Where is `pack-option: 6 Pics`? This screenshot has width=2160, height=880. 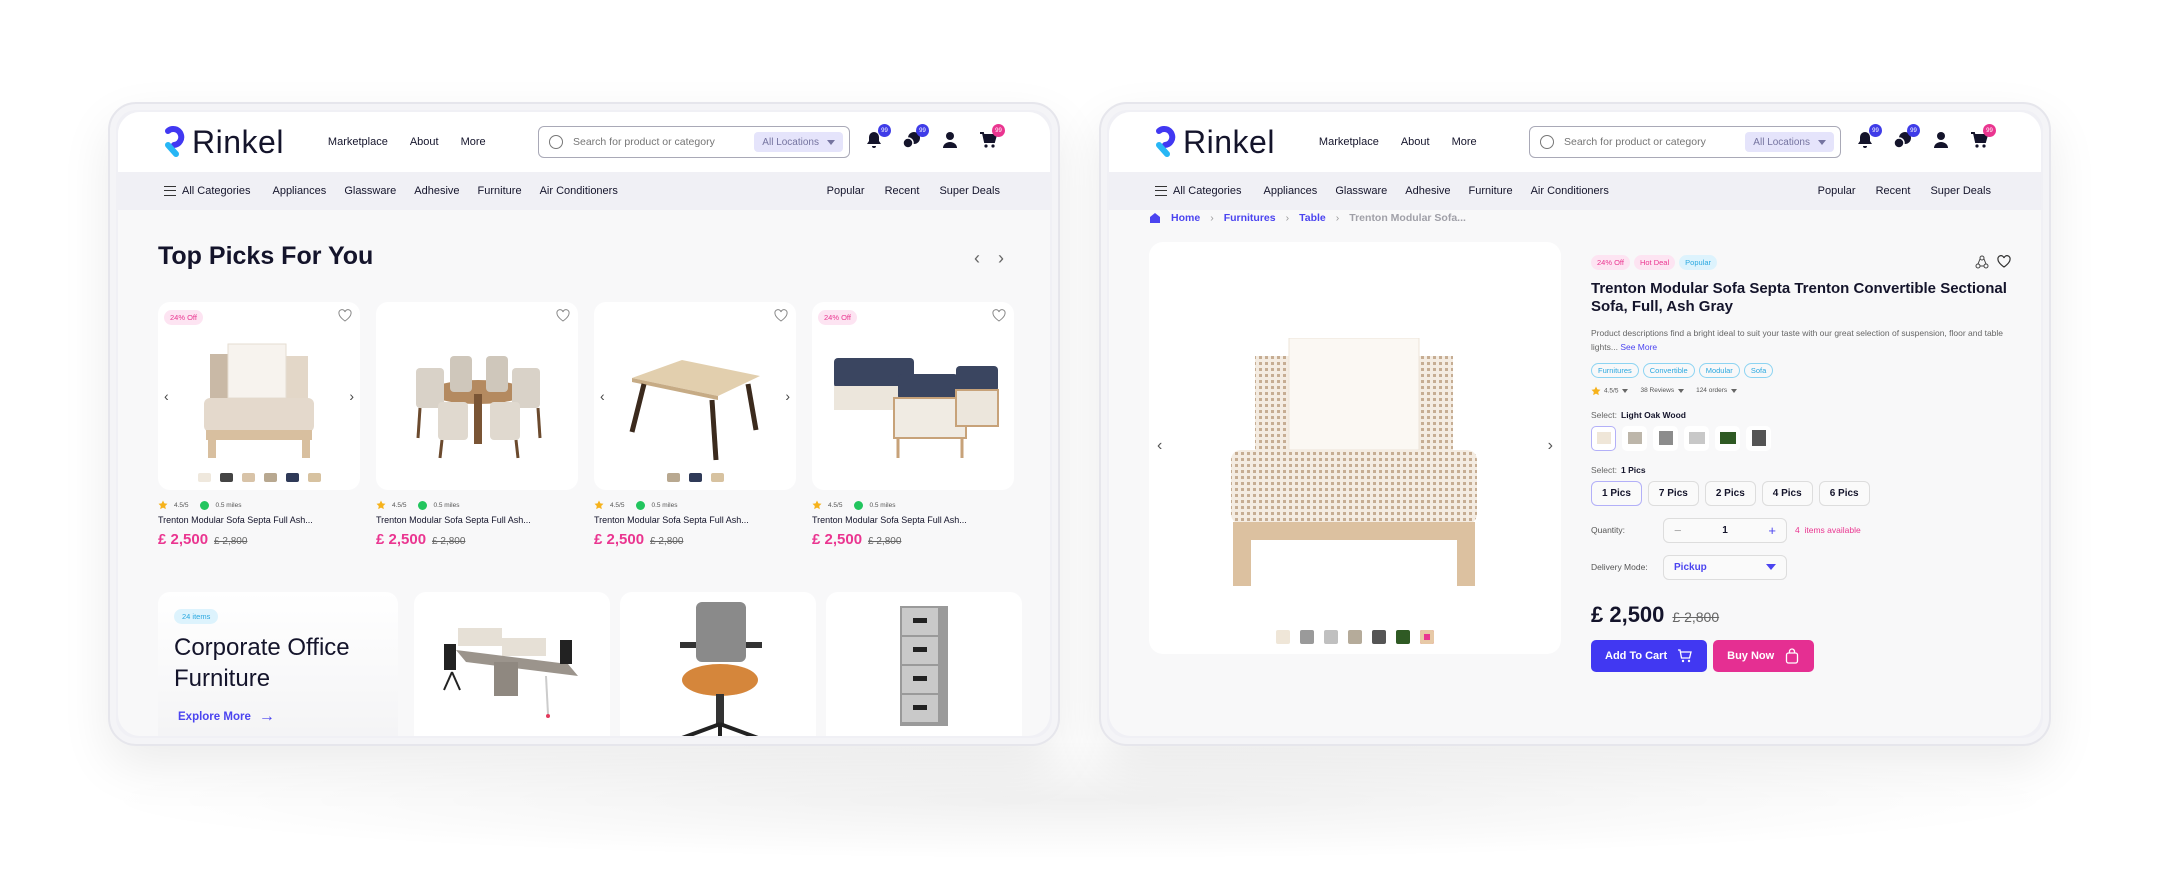 pack-option: 6 Pics is located at coordinates (1844, 493).